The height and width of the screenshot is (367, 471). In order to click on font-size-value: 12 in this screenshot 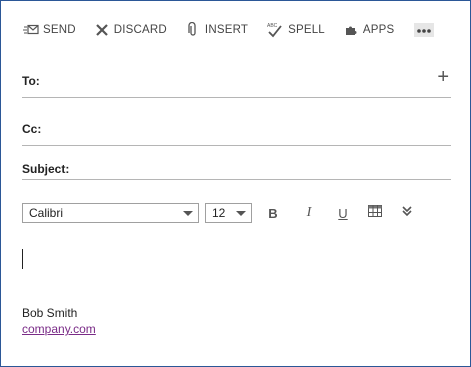, I will do `click(219, 213)`.